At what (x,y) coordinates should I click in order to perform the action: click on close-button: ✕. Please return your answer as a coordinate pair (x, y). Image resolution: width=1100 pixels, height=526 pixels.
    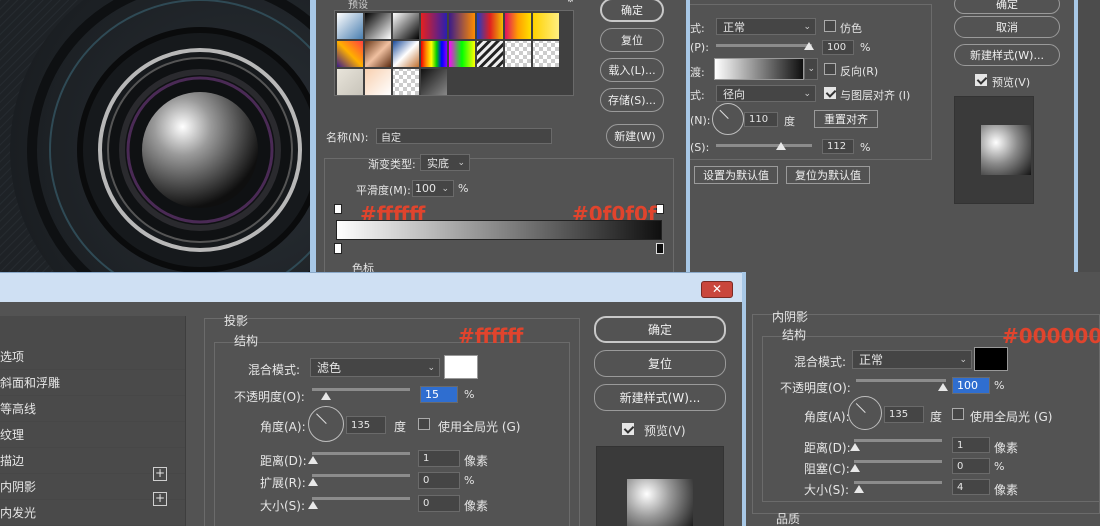
    Looking at the image, I should click on (717, 289).